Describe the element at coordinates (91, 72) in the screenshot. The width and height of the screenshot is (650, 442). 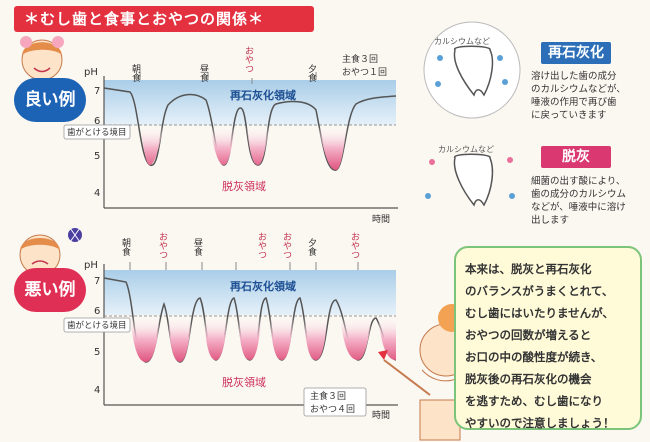
I see `good-ph-label: pH` at that location.